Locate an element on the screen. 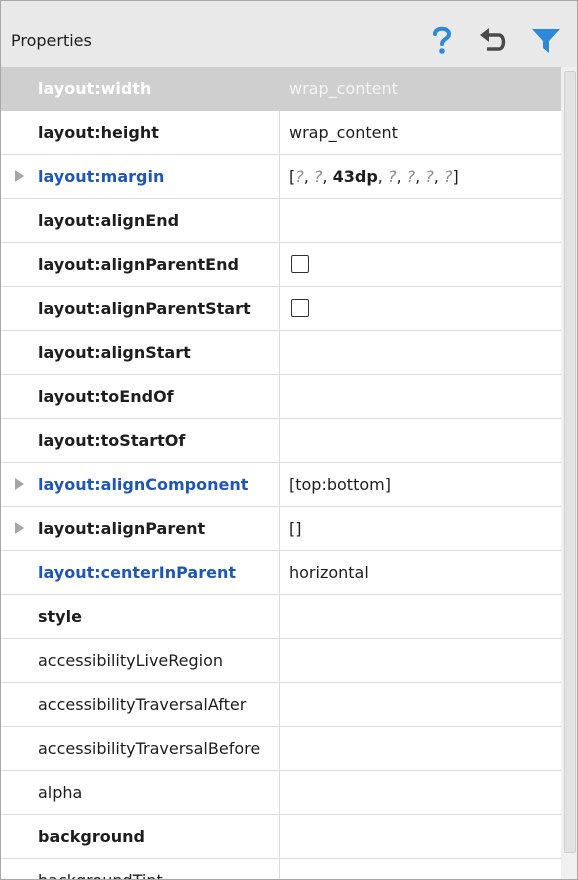 Image resolution: width=578 pixels, height=880 pixels. property-row: accessibilityTraversalBefore is located at coordinates (281, 749).